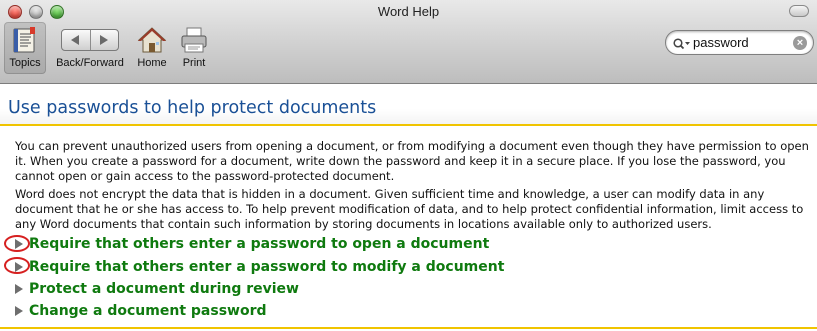 The width and height of the screenshot is (817, 331). I want to click on back-arrow-icon, so click(75, 40).